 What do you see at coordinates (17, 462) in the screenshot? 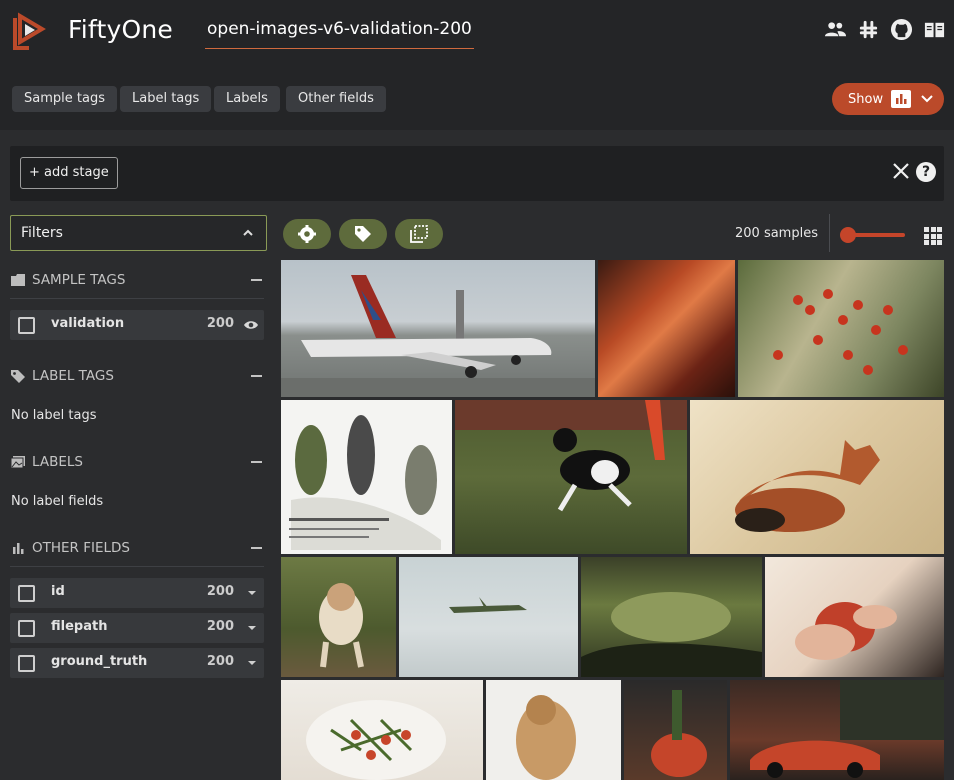
I see `image-labels-icon` at bounding box center [17, 462].